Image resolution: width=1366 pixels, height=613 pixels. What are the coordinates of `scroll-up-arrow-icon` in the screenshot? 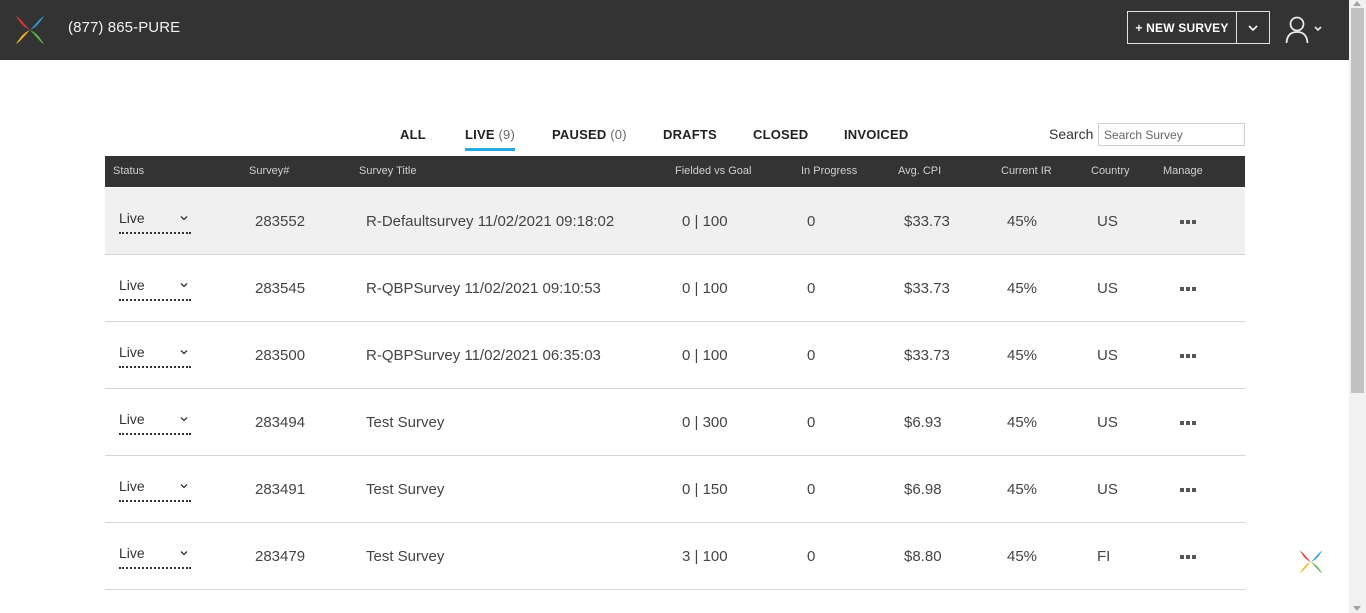 It's located at (1357, 3).